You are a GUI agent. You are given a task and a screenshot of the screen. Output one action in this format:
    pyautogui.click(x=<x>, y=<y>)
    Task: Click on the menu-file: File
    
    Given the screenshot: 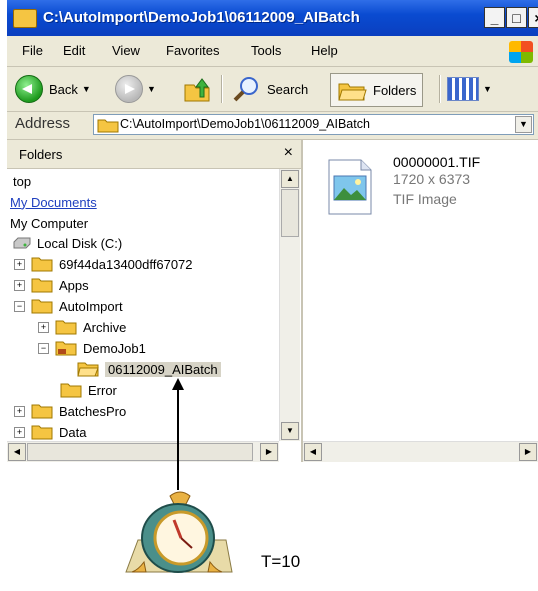 What is the action you would take?
    pyautogui.click(x=32, y=50)
    